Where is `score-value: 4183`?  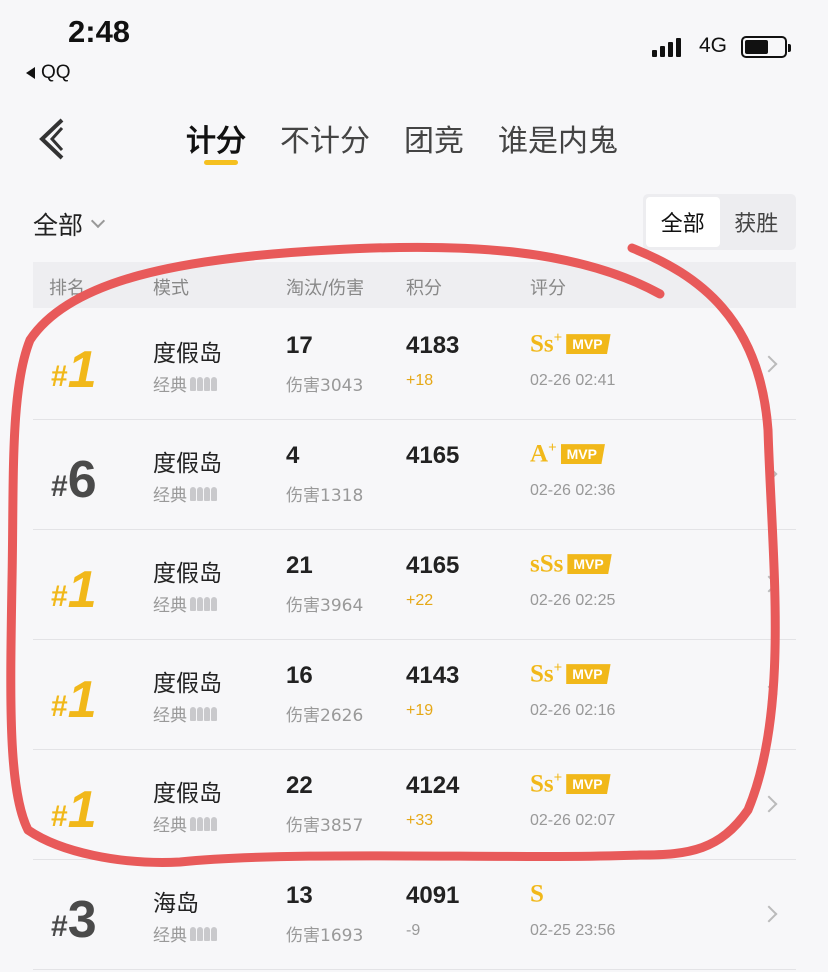
score-value: 4183 is located at coordinates (433, 345).